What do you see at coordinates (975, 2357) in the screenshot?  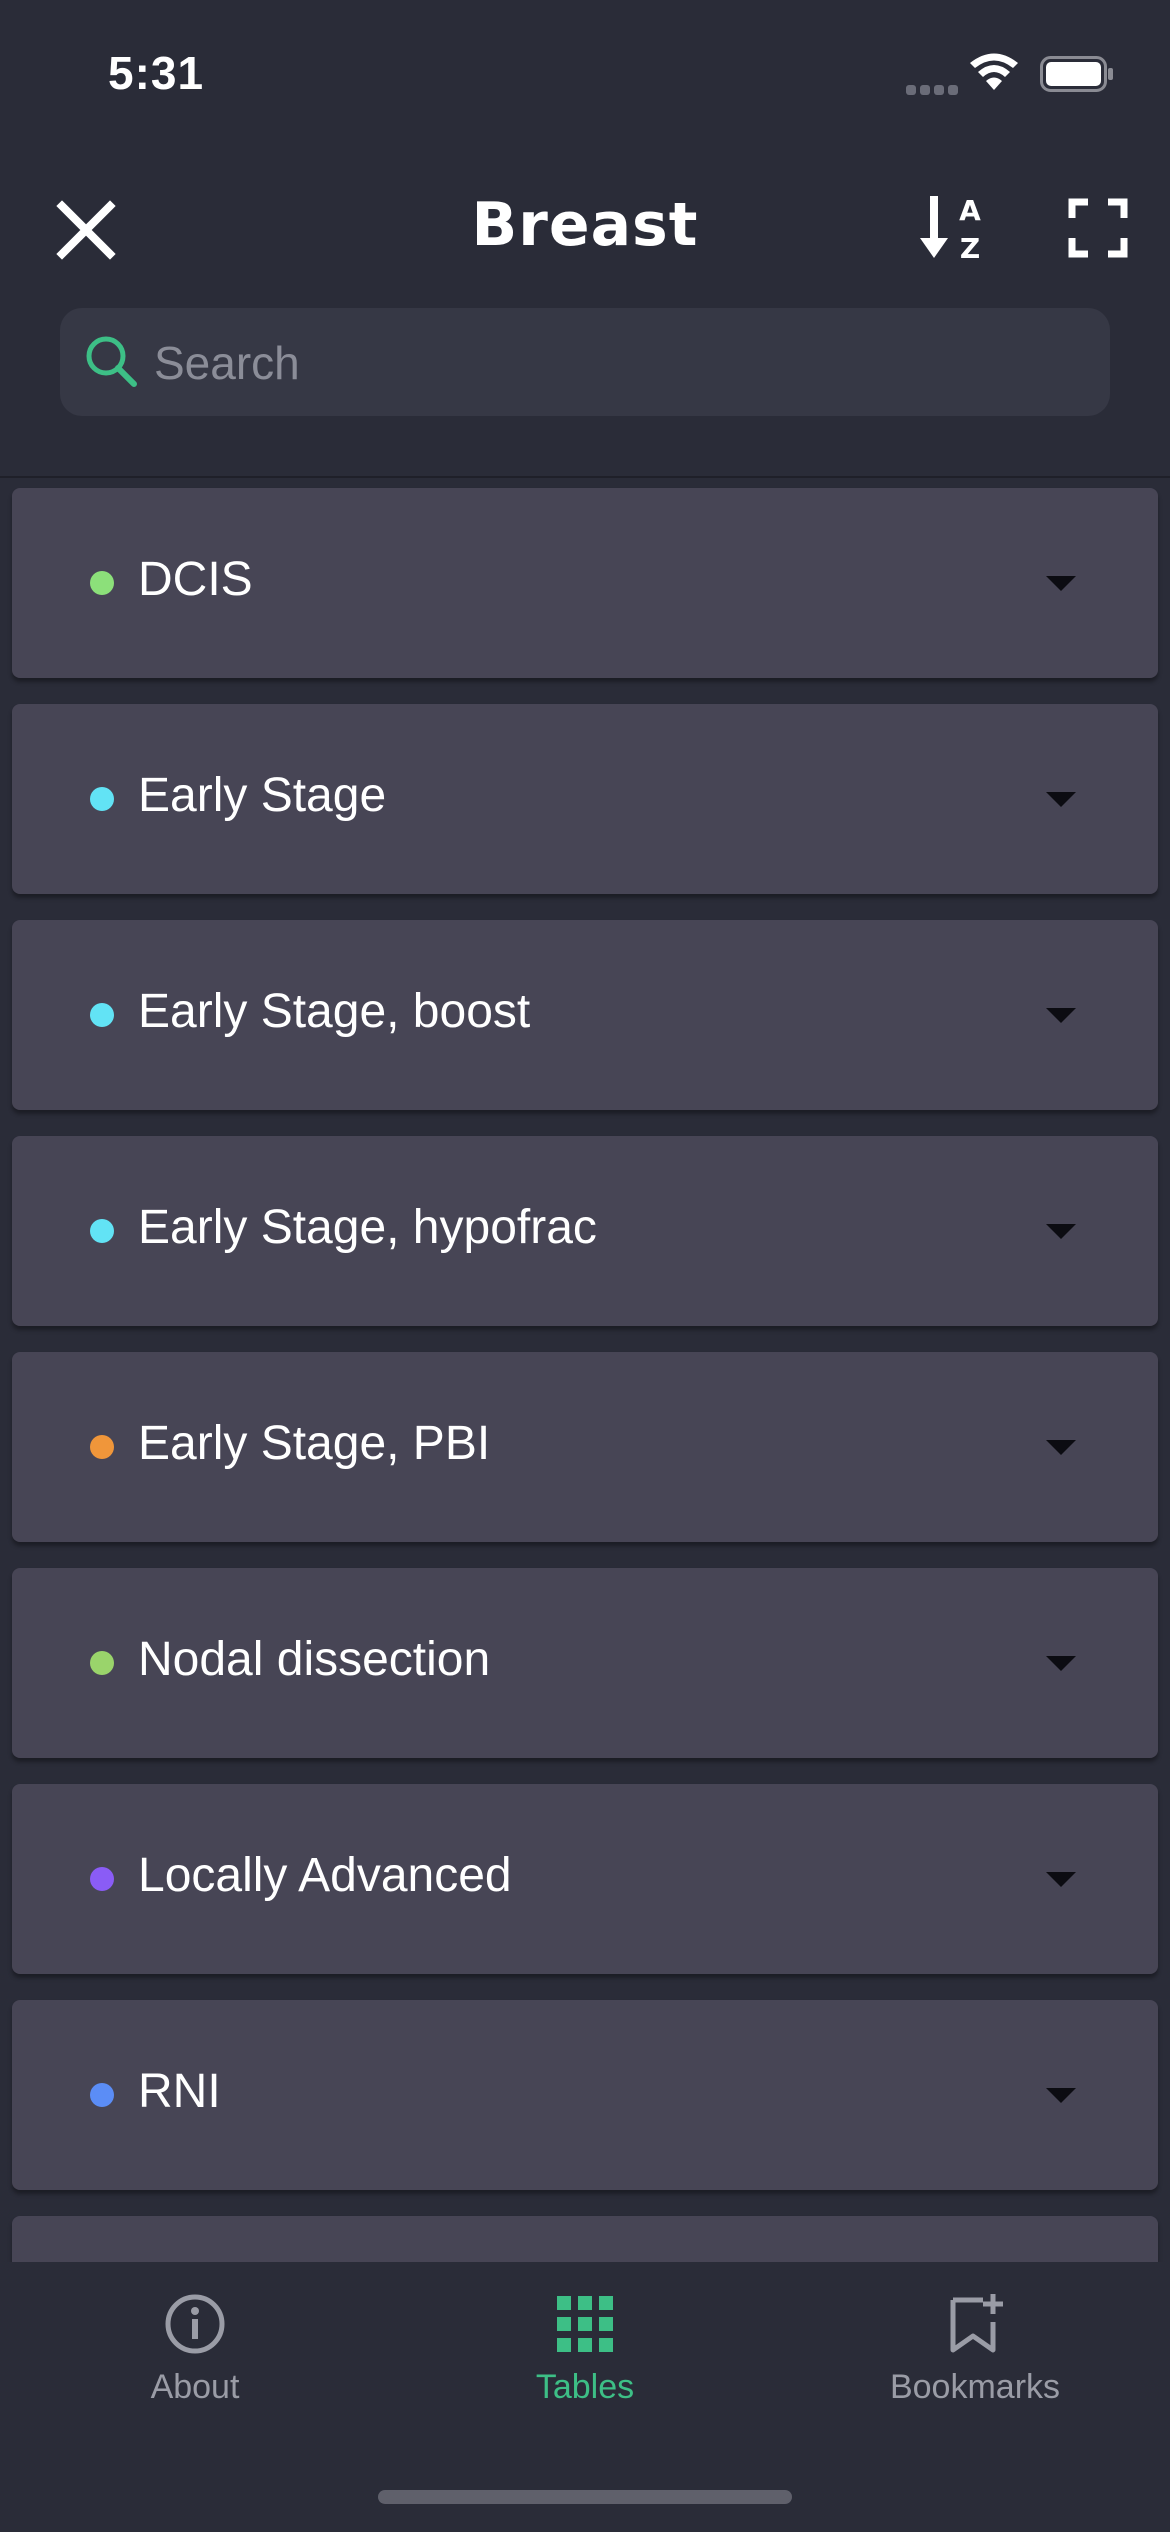 I see `tab-bookmarks: Bookmarks` at bounding box center [975, 2357].